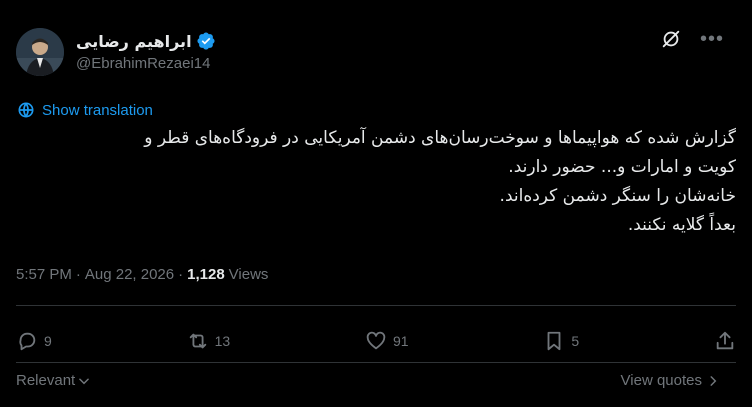  Describe the element at coordinates (661, 380) in the screenshot. I see `view-quotes-label: View quotes` at that location.